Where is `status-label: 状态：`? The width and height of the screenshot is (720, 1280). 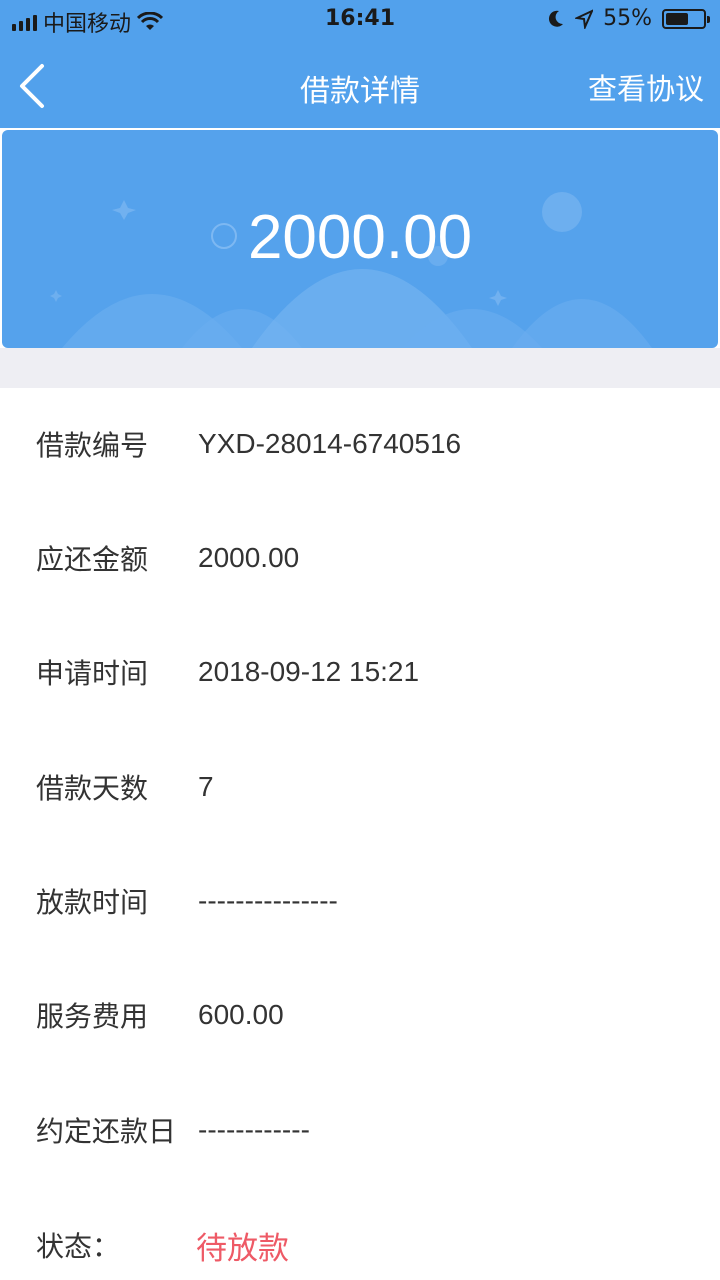 status-label: 状态： is located at coordinates (78, 1246).